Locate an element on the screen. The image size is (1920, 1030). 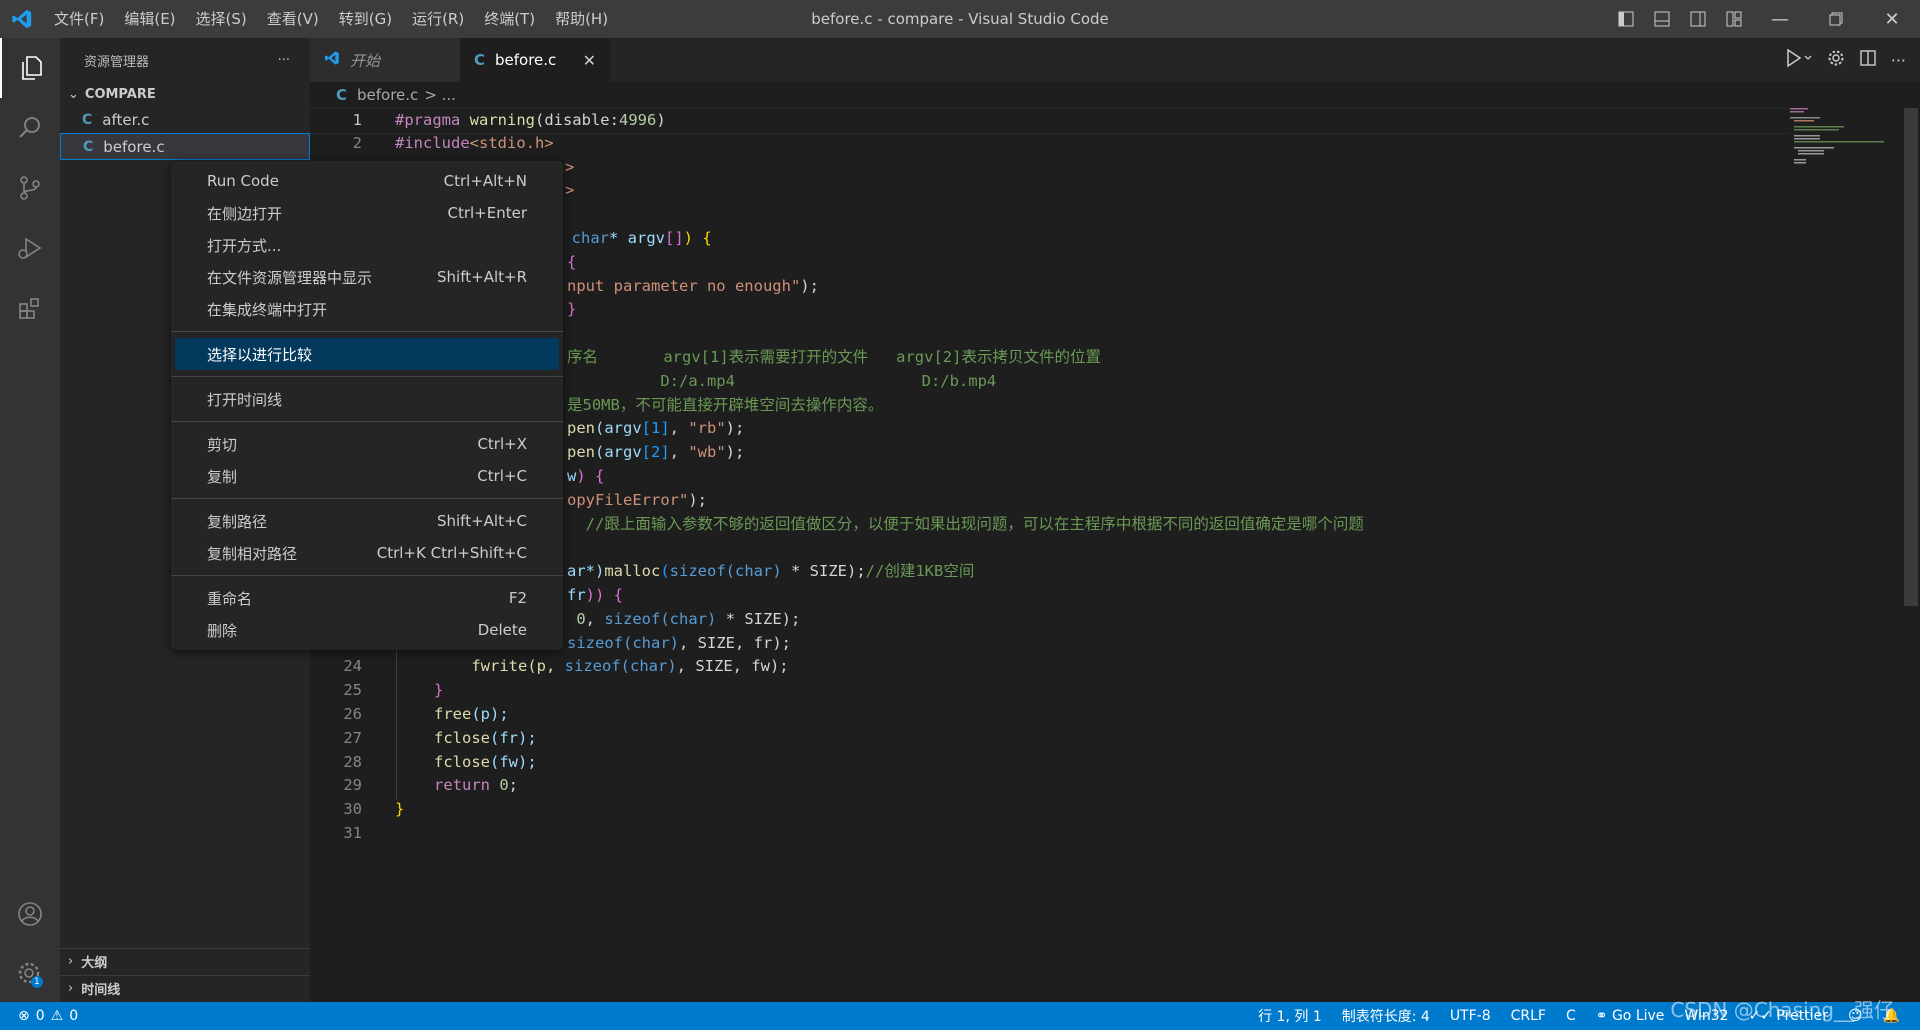
language-mode: C is located at coordinates (1571, 1016).